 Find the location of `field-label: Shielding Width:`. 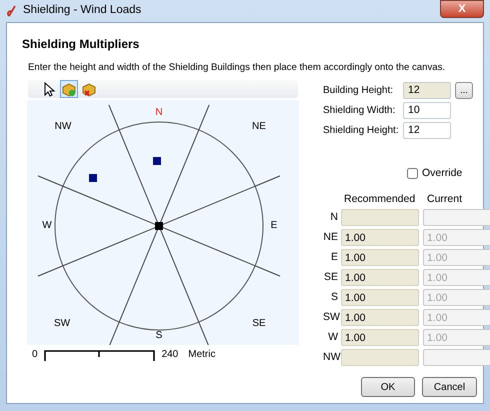

field-label: Shielding Width: is located at coordinates (359, 111).